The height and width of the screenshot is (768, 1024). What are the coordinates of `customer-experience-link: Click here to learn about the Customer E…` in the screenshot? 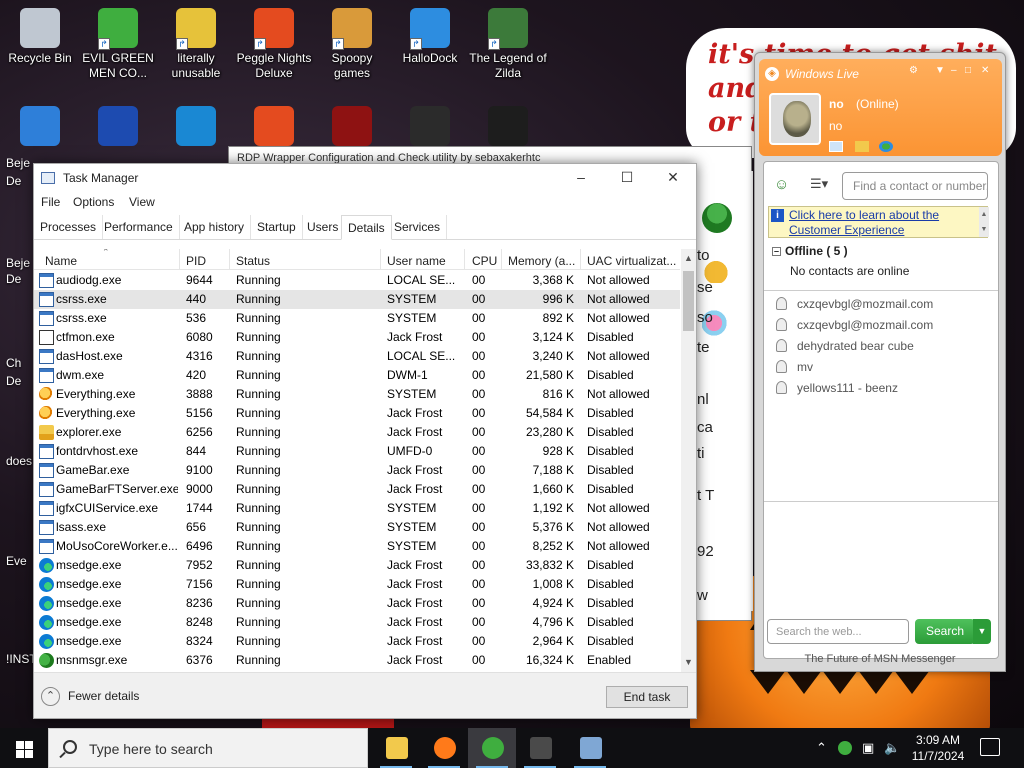 It's located at (884, 223).